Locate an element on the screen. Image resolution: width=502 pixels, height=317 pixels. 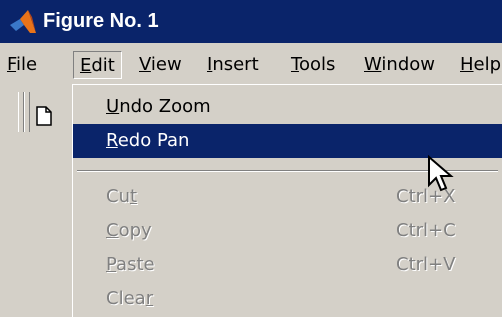
toolbar is located at coordinates (40, 201).